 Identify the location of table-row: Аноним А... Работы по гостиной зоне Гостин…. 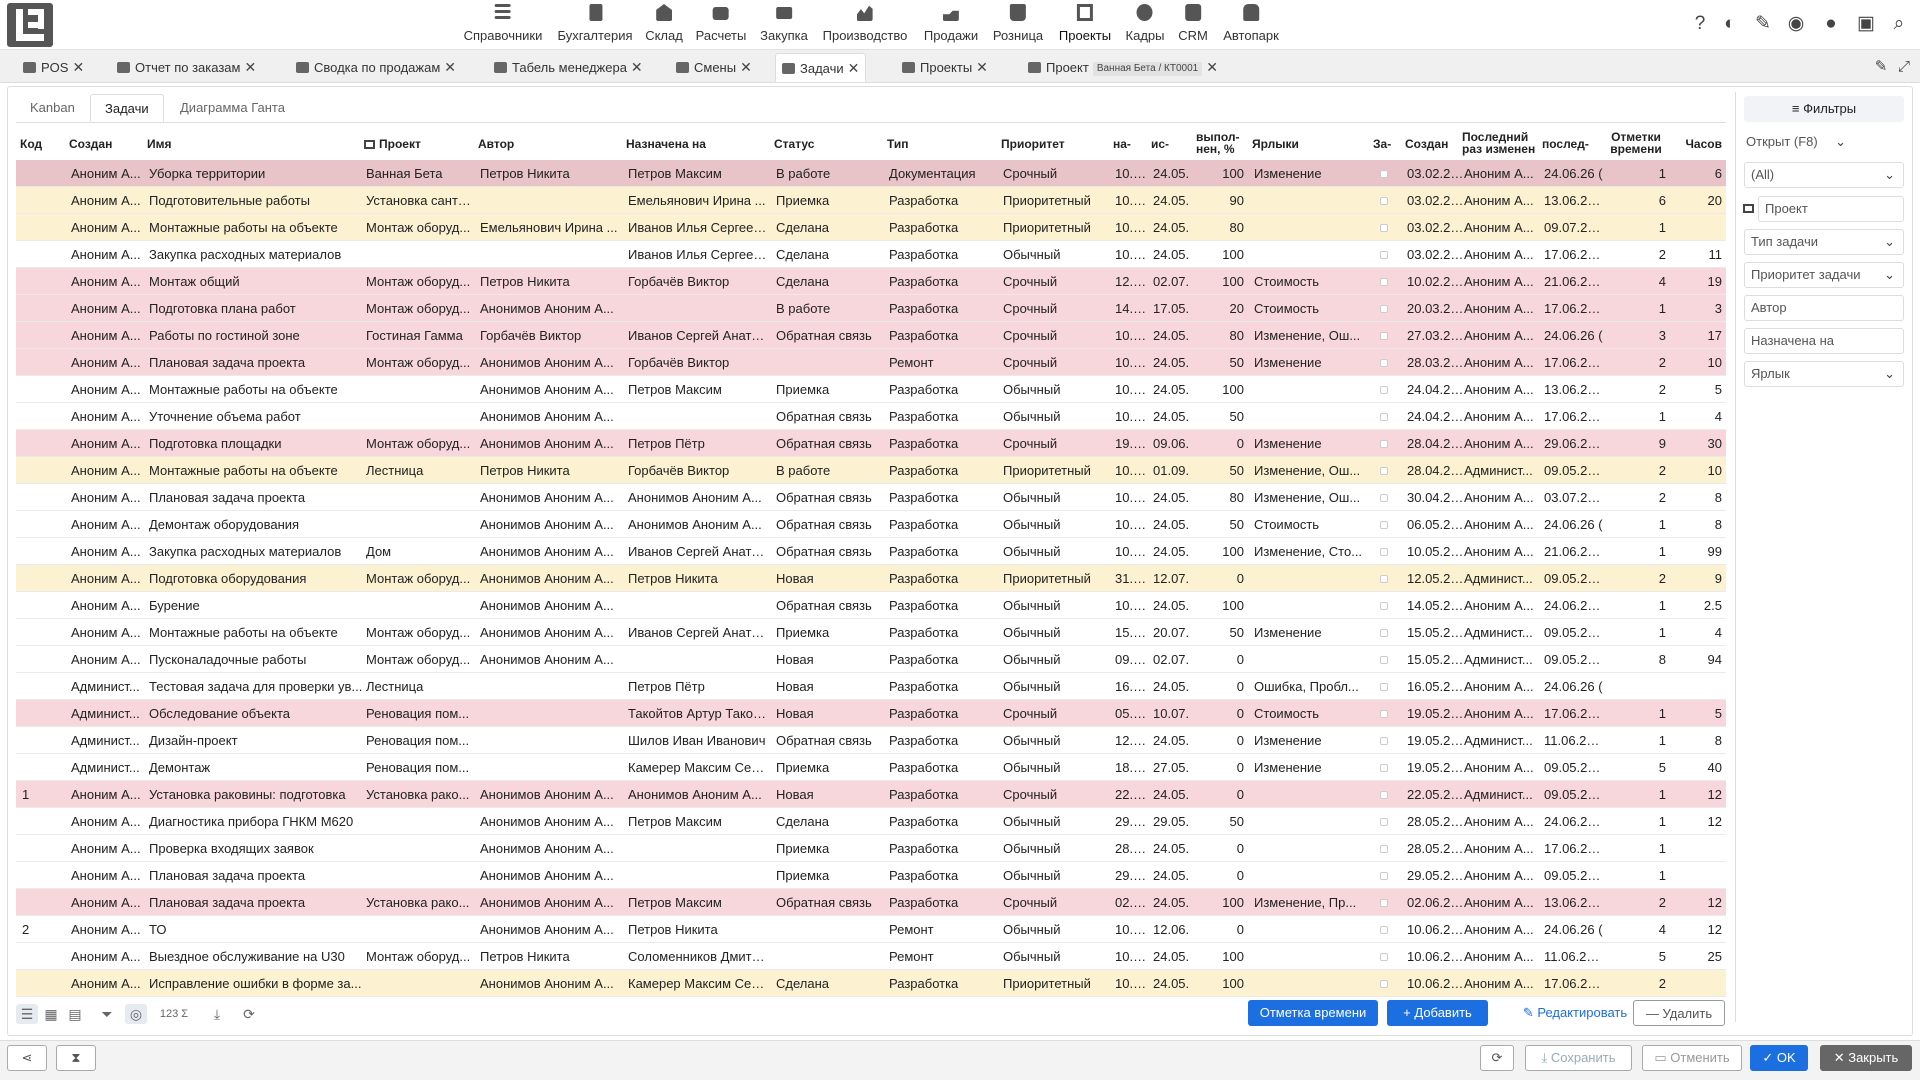
(871, 335).